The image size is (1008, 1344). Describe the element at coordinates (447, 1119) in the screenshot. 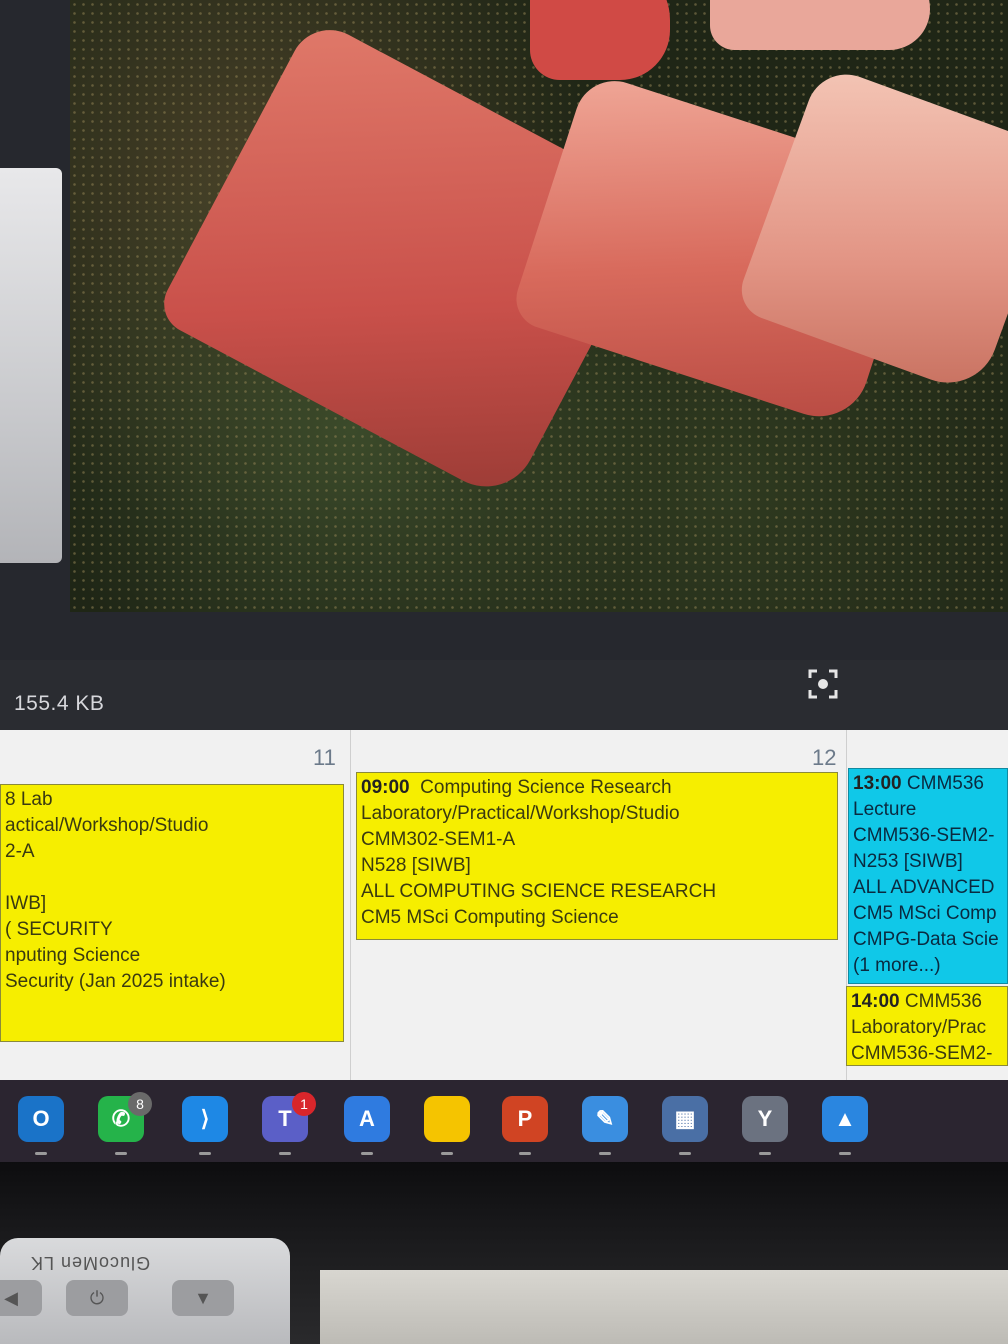

I see `sticky-notes-icon` at that location.